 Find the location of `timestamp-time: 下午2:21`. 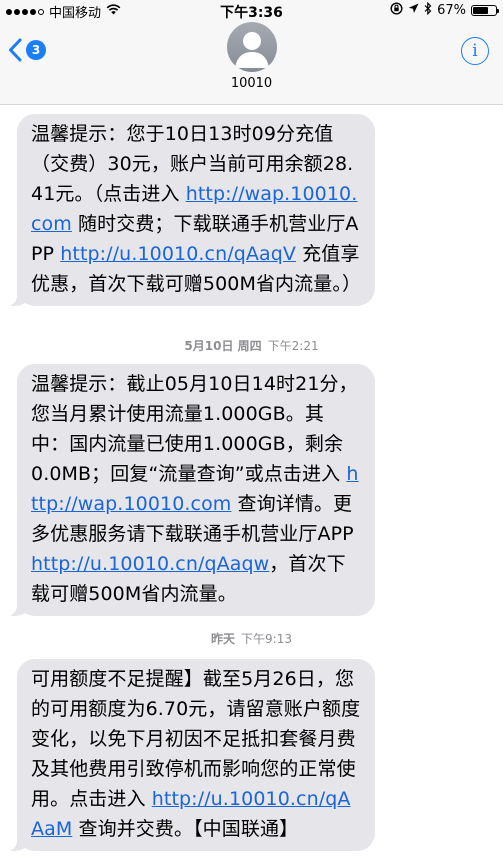

timestamp-time: 下午2:21 is located at coordinates (293, 346).